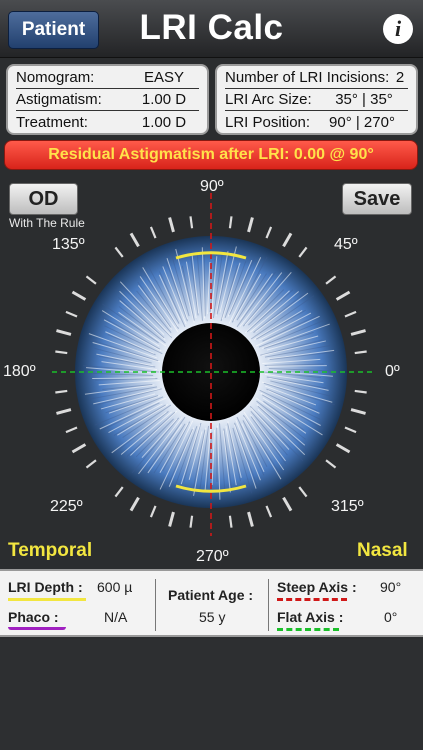 Image resolution: width=423 pixels, height=750 pixels. Describe the element at coordinates (68, 244) in the screenshot. I see `deg-135-label: 135º` at that location.